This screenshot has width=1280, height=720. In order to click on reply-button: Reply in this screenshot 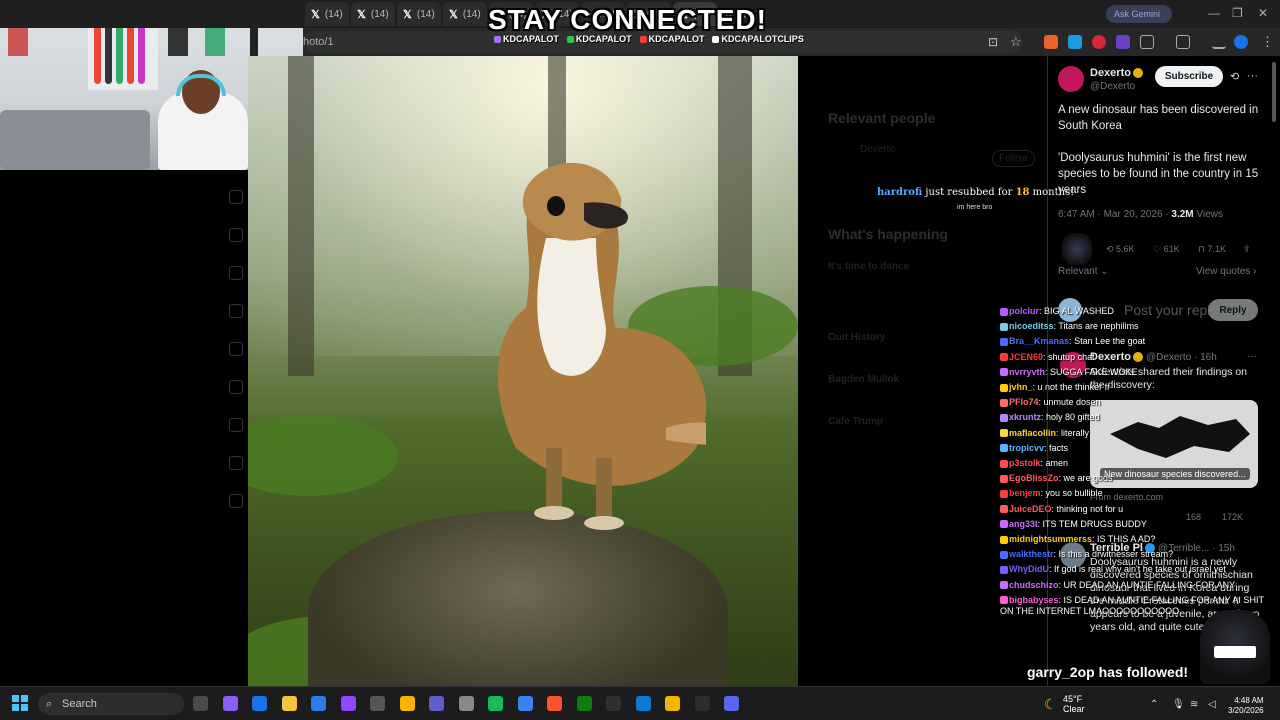, I will do `click(1233, 310)`.